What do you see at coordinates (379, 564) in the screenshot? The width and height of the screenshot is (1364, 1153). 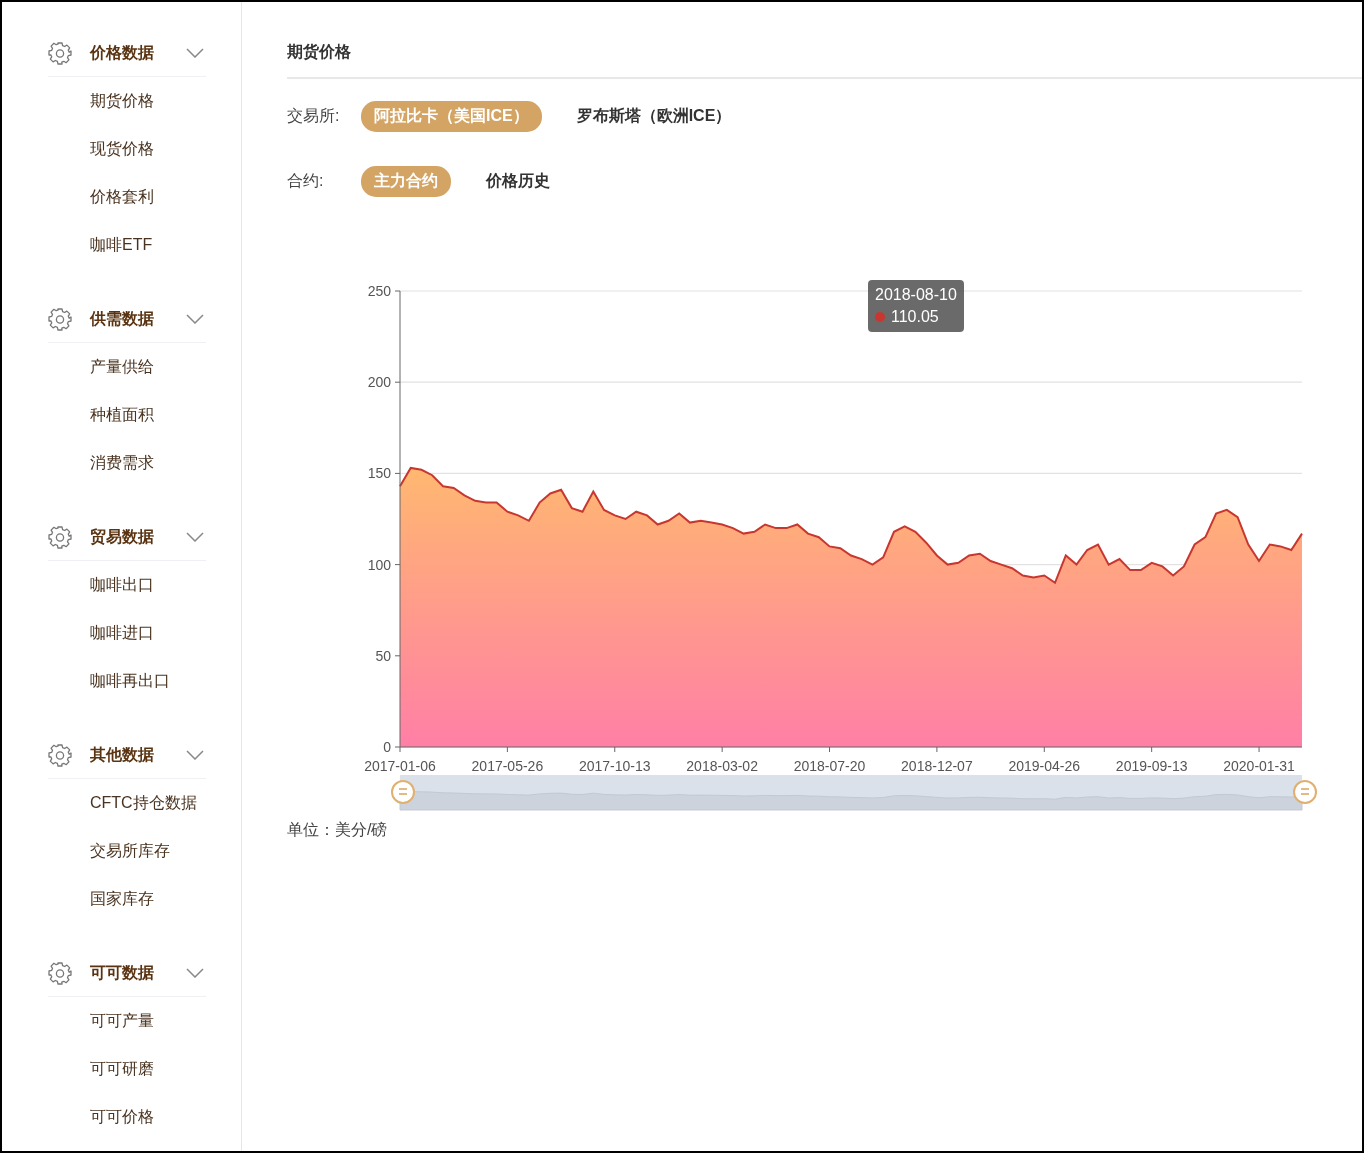 I see `y-tick-label: 100` at bounding box center [379, 564].